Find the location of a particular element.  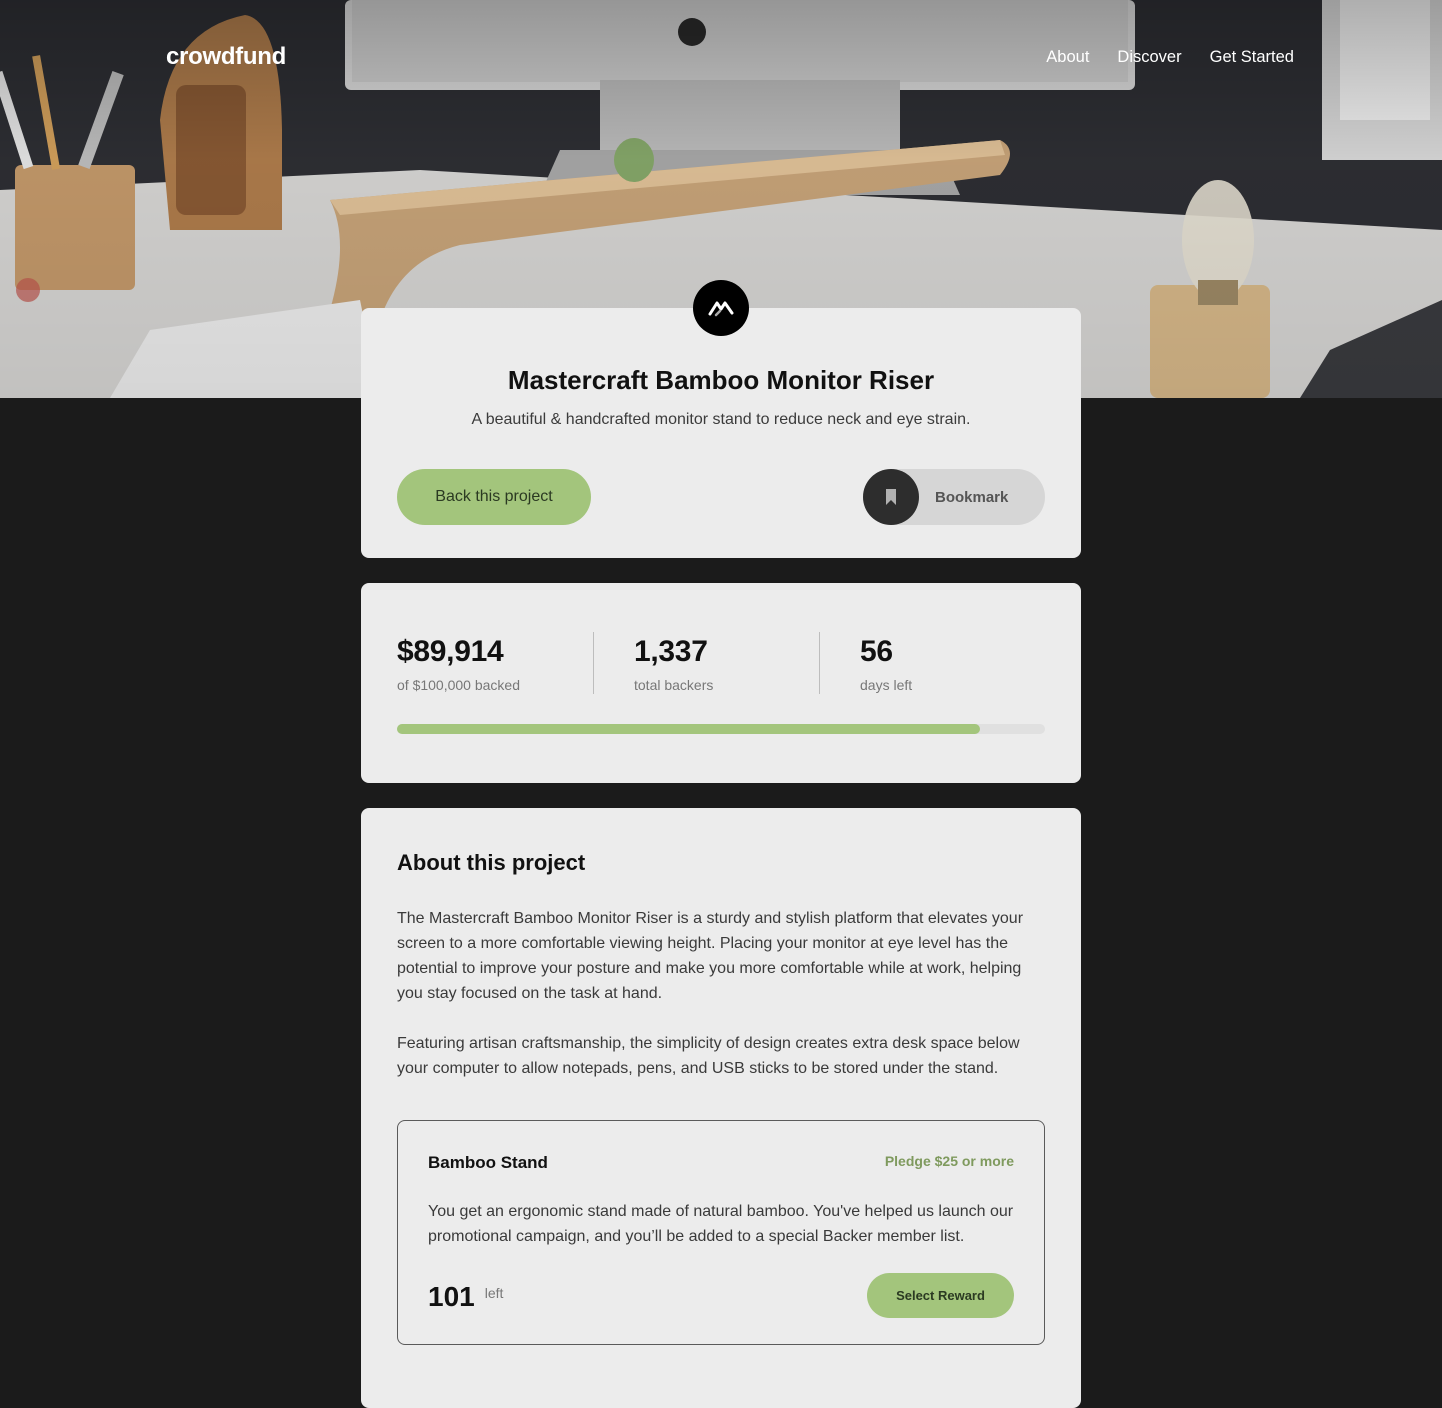

backers-count: 1,337 is located at coordinates (671, 651).